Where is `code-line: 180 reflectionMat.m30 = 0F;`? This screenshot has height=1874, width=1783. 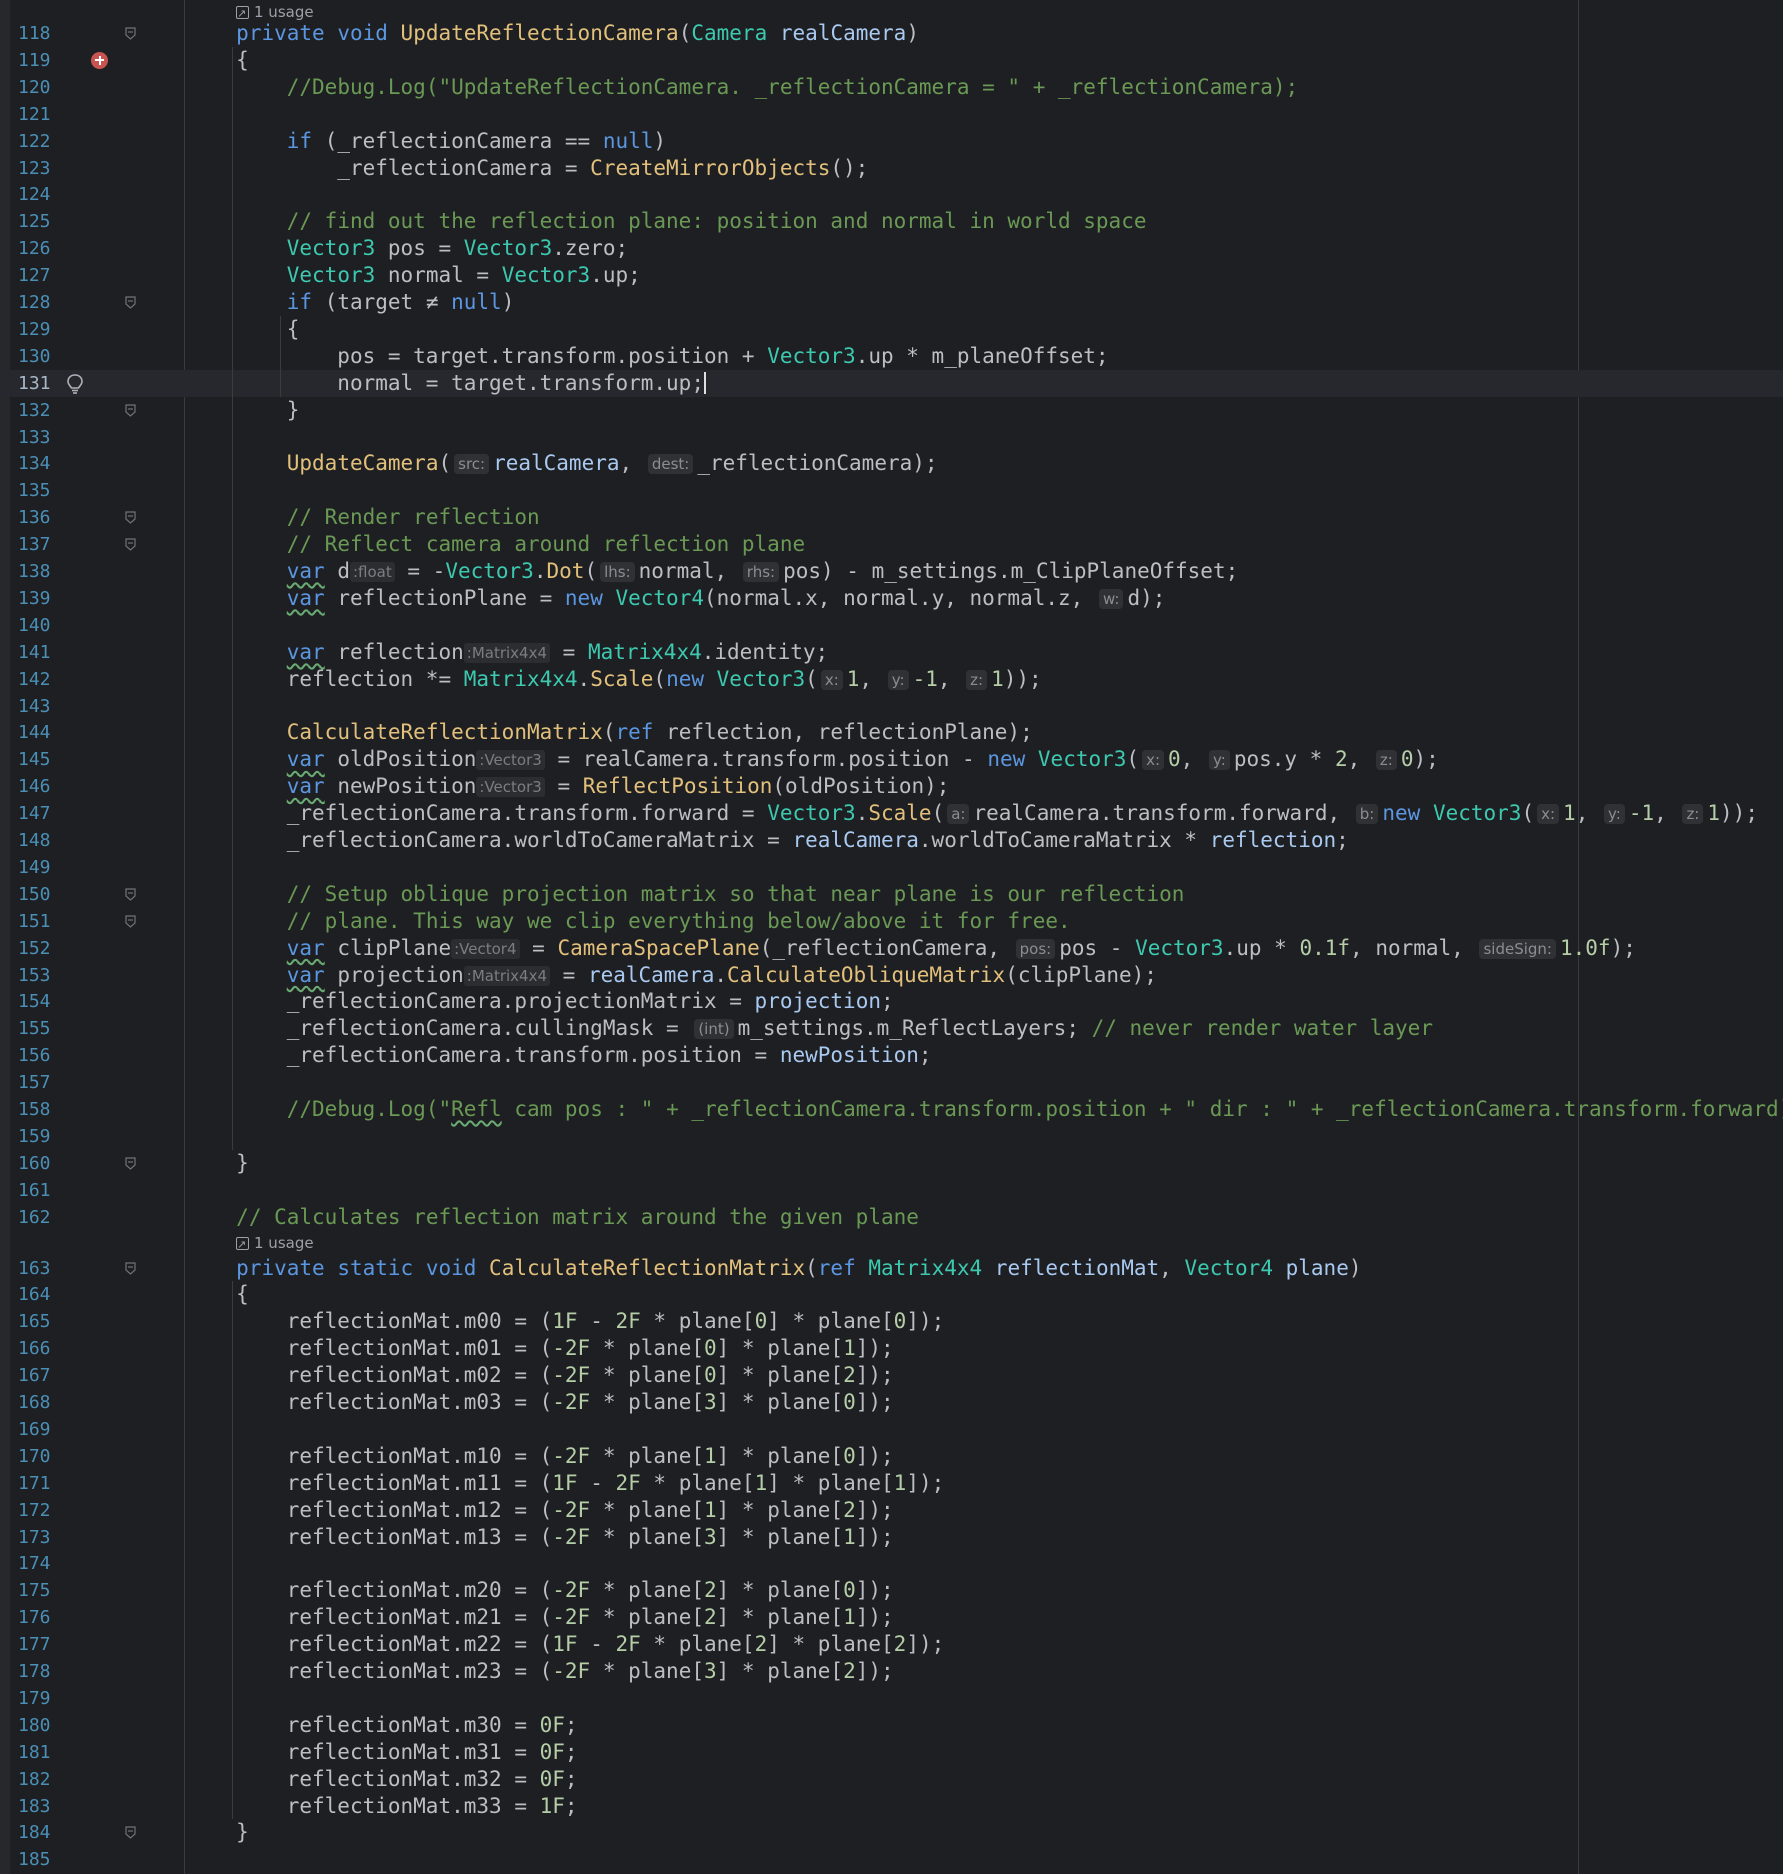 code-line: 180 reflectionMat.m30 = 0F; is located at coordinates (891, 1725).